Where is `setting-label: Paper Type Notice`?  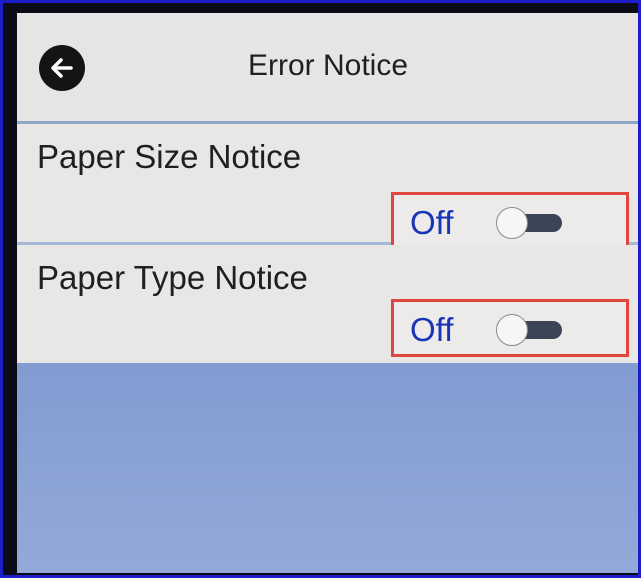
setting-label: Paper Type Notice is located at coordinates (172, 277).